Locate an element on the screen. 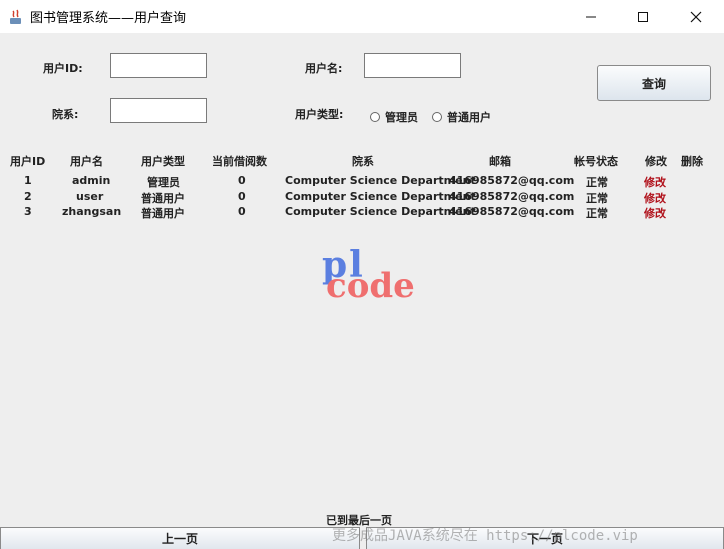 The width and height of the screenshot is (724, 549). username-input is located at coordinates (412, 65).